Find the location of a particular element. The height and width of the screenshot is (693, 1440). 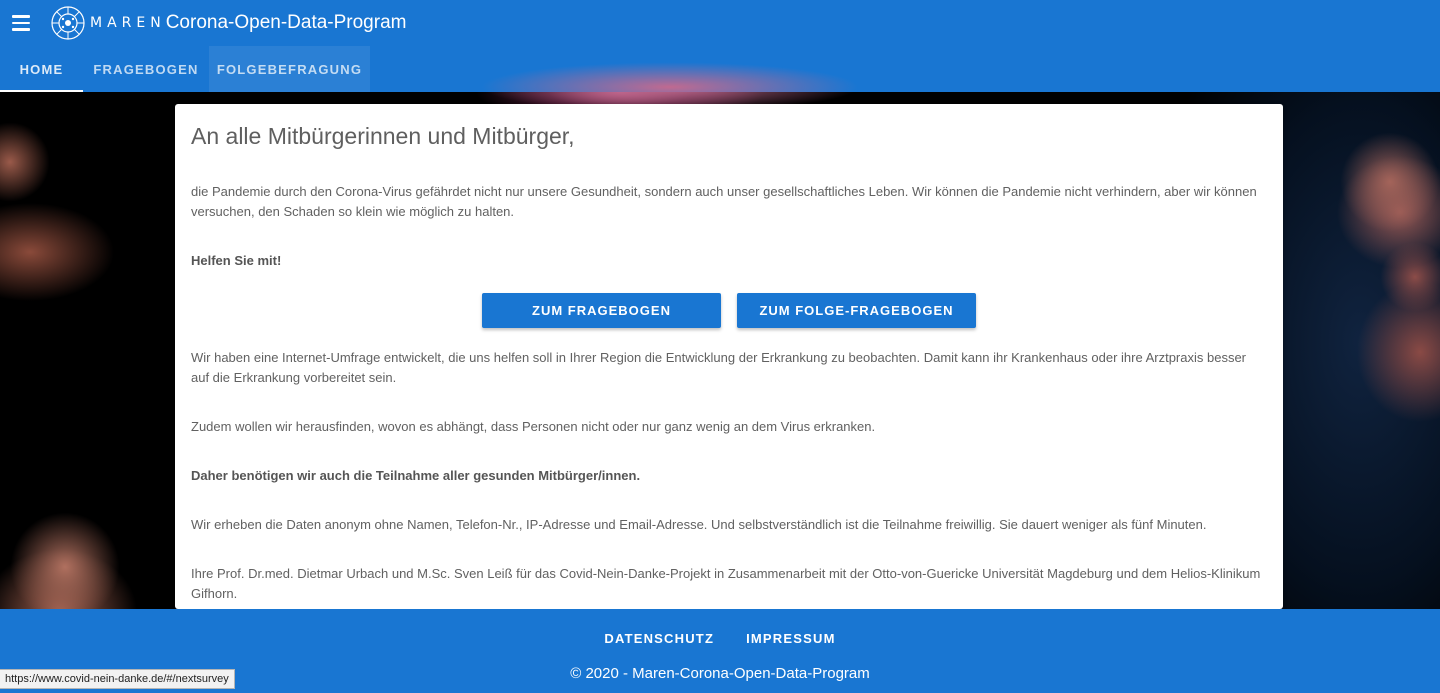

tab-folgebefragung: FOLGEBEFRAGUNG is located at coordinates (289, 69).